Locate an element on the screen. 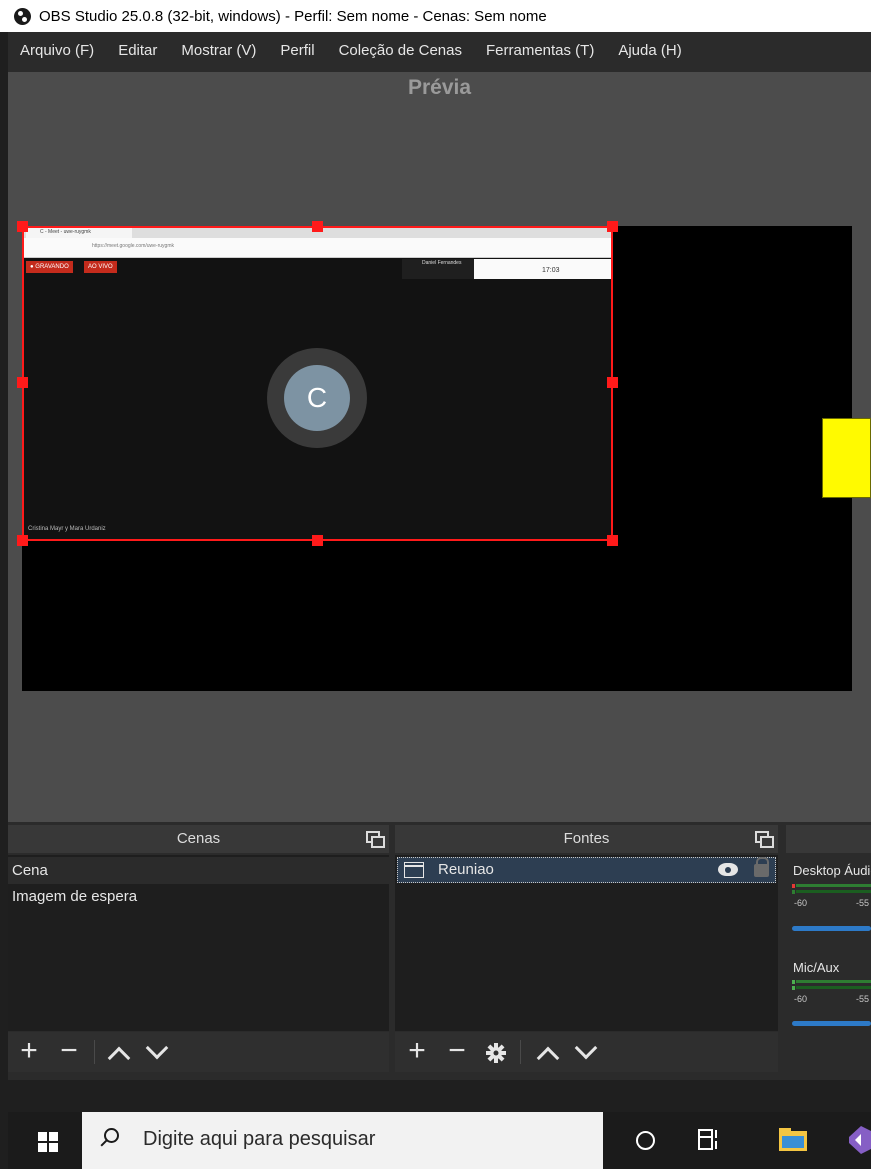 This screenshot has height=1169, width=871. scenes-dock-header: Cenas is located at coordinates (198, 839).